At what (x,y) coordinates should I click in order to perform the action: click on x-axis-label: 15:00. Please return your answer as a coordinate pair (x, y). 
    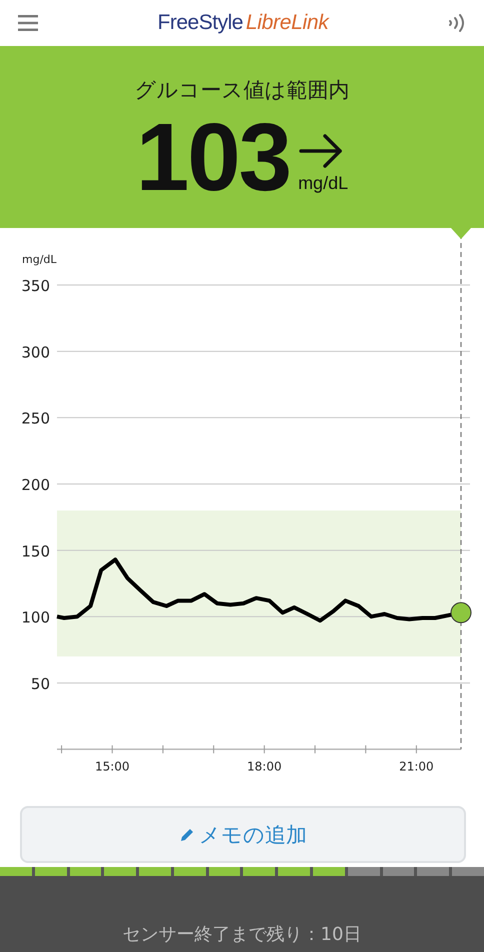
    Looking at the image, I should click on (112, 766).